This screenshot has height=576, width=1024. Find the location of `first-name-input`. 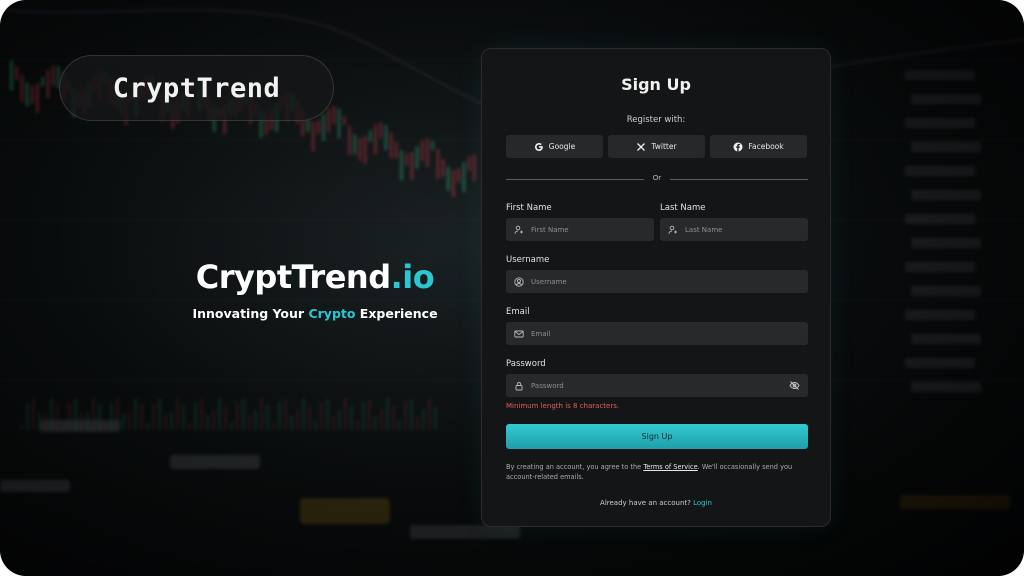

first-name-input is located at coordinates (592, 229).